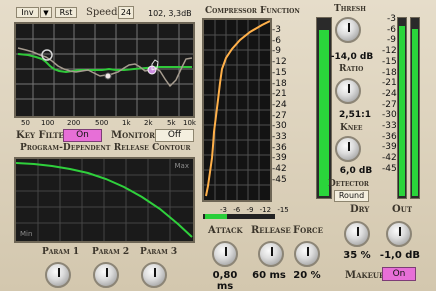 Image resolution: width=436 pixels, height=291 pixels. Describe the element at coordinates (389, 168) in the screenshot. I see `meter-scale-label: -45` at that location.